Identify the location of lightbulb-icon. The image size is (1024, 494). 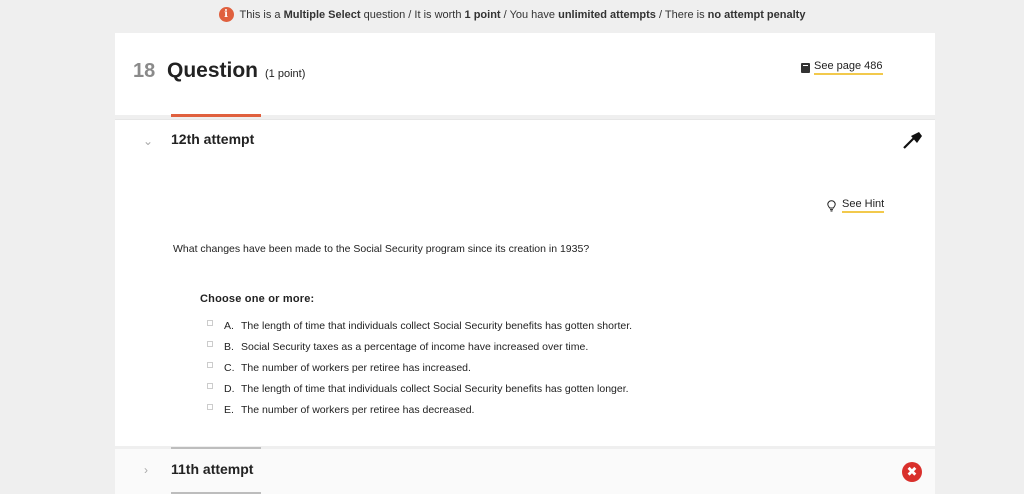
(831, 205).